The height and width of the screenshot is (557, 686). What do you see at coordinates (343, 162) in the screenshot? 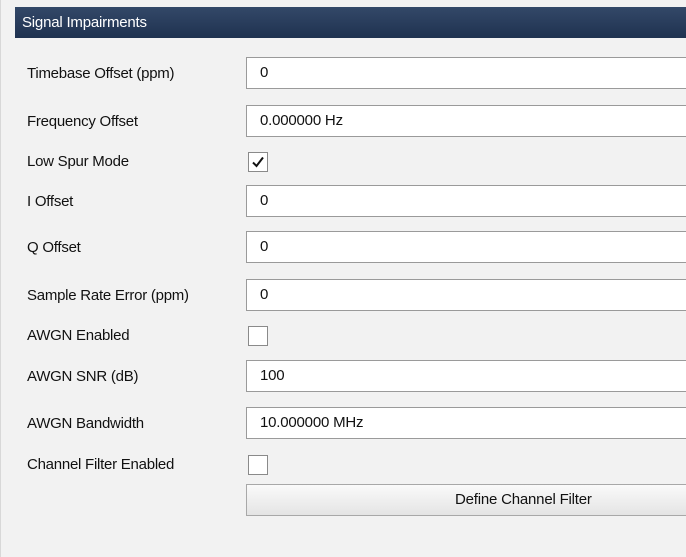
I see `row-low-spur-mode: Low Spur Mode` at bounding box center [343, 162].